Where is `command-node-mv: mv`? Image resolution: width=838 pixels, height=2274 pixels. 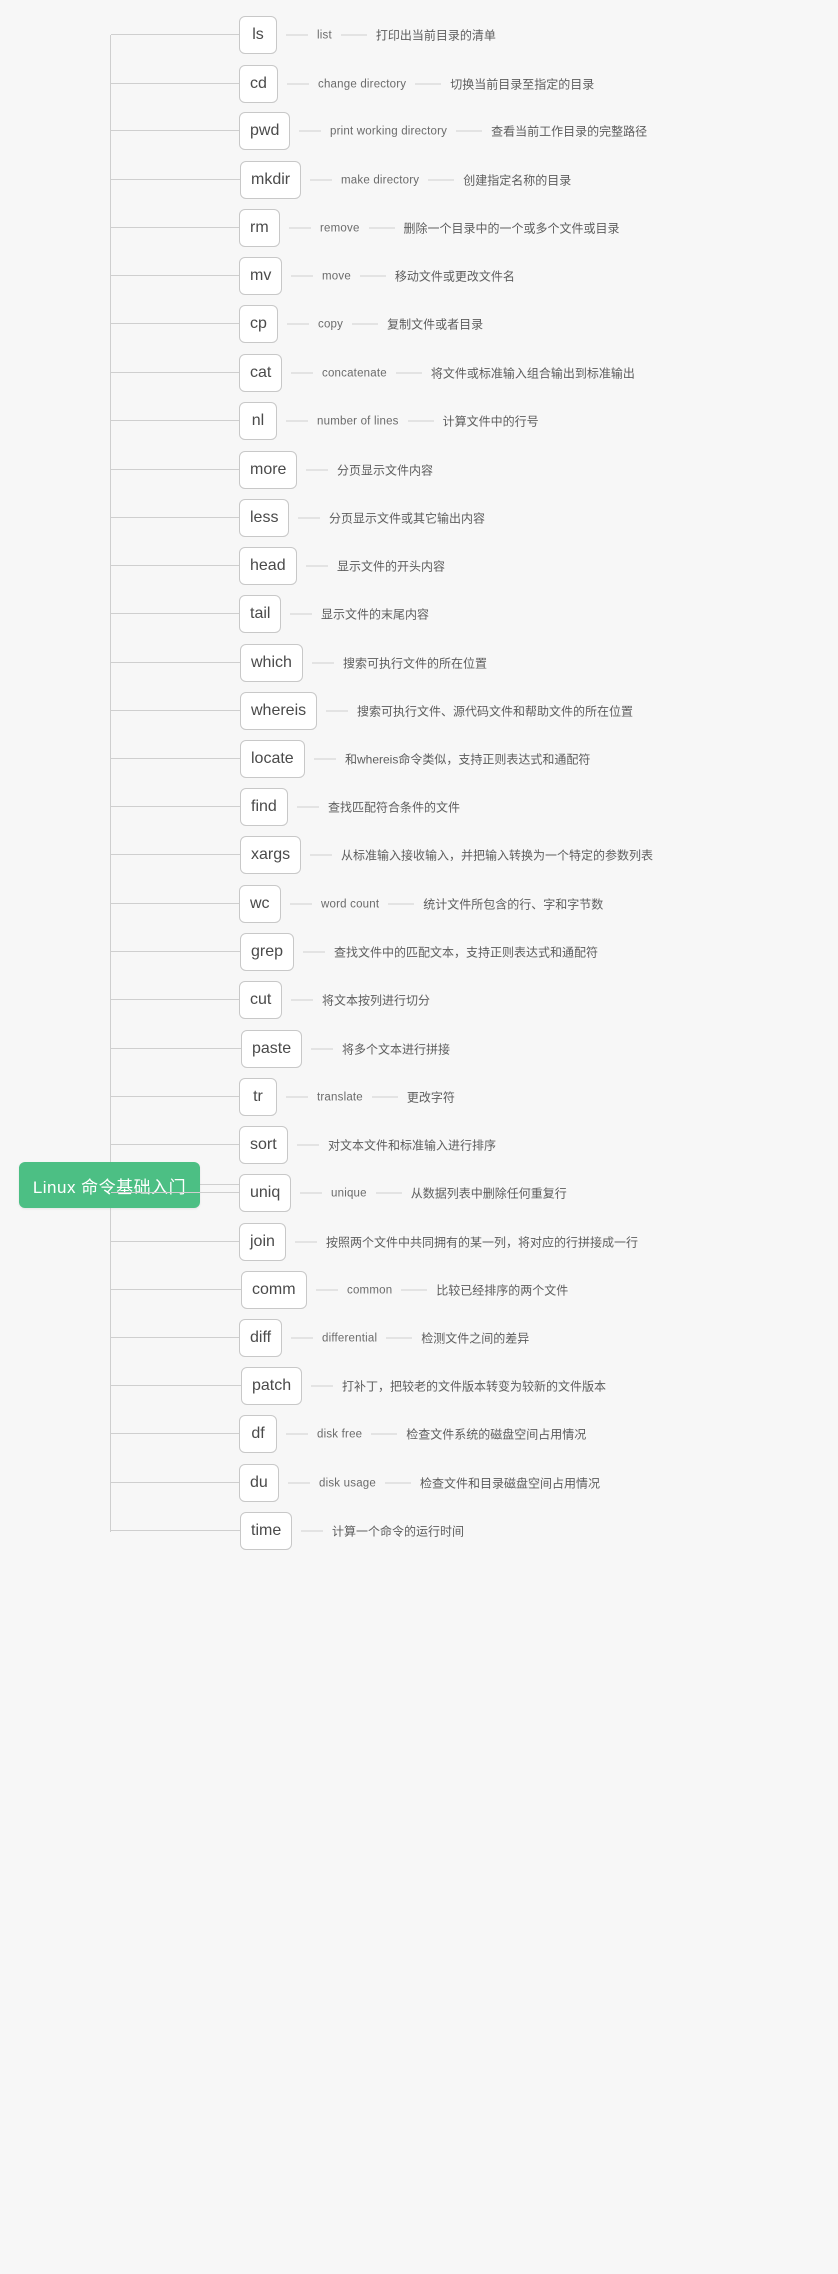 command-node-mv: mv is located at coordinates (261, 276).